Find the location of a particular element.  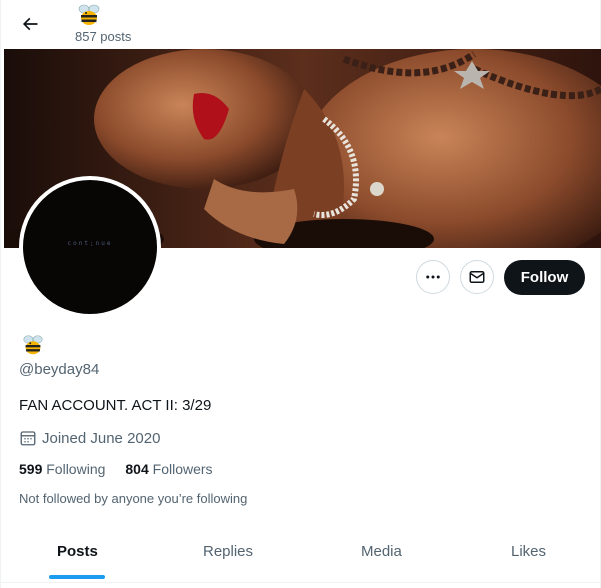

calendar-icon is located at coordinates (28, 438).